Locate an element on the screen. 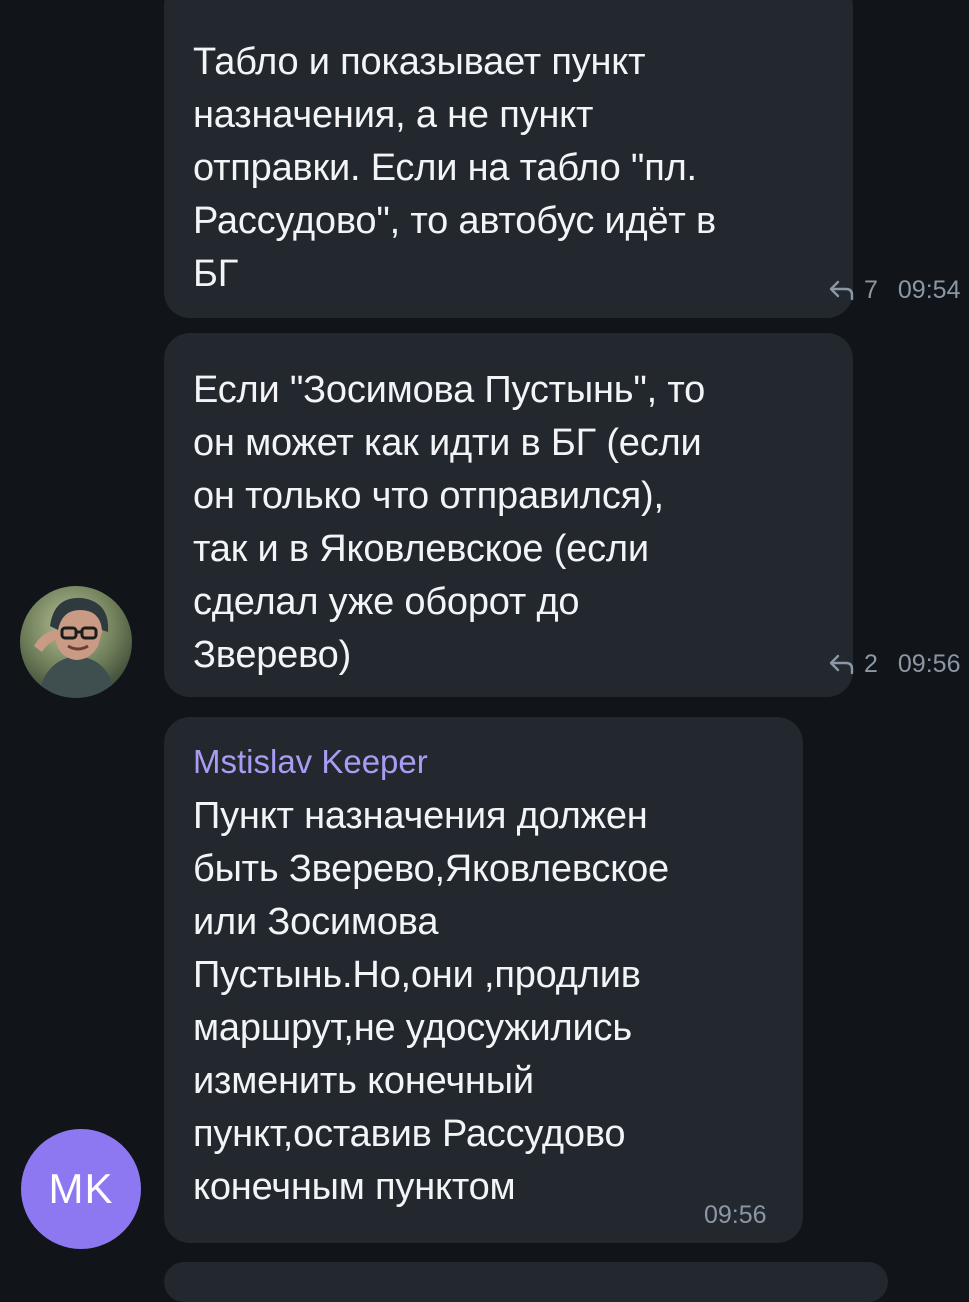 This screenshot has width=969, height=1302. message-time: 09:54 is located at coordinates (929, 290).